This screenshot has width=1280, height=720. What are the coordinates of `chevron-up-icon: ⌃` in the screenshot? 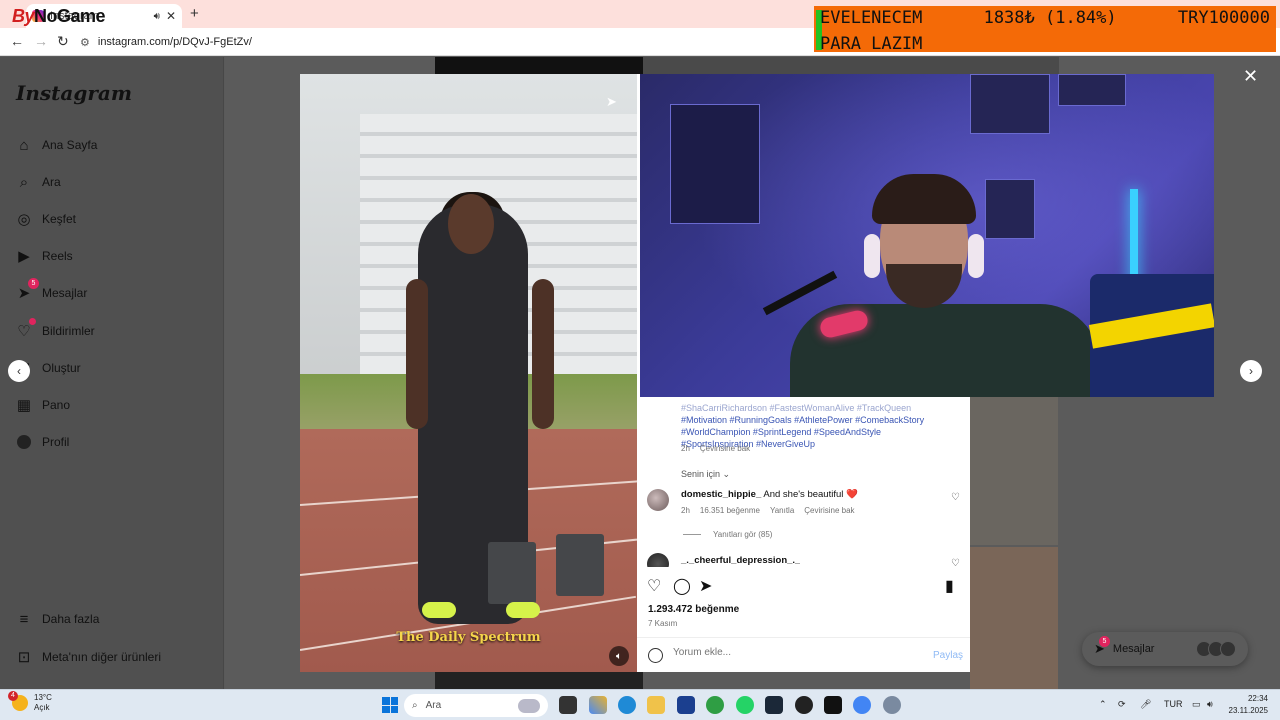 It's located at (1103, 704).